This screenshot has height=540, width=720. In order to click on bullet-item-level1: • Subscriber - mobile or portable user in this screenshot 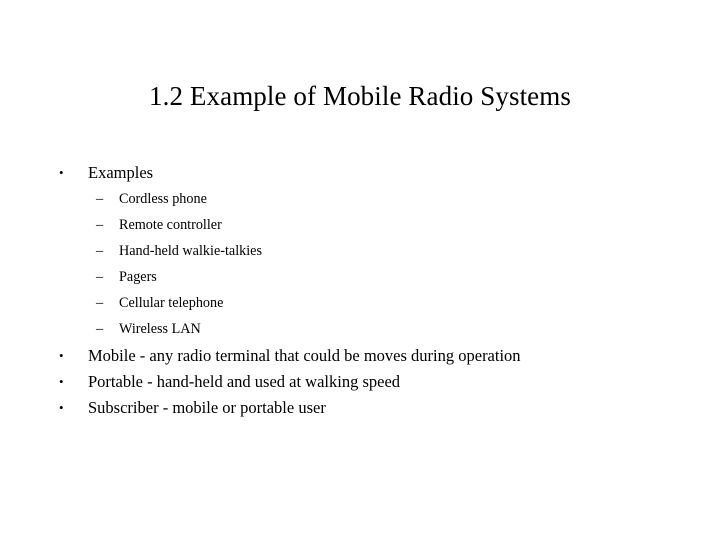, I will do `click(360, 408)`.